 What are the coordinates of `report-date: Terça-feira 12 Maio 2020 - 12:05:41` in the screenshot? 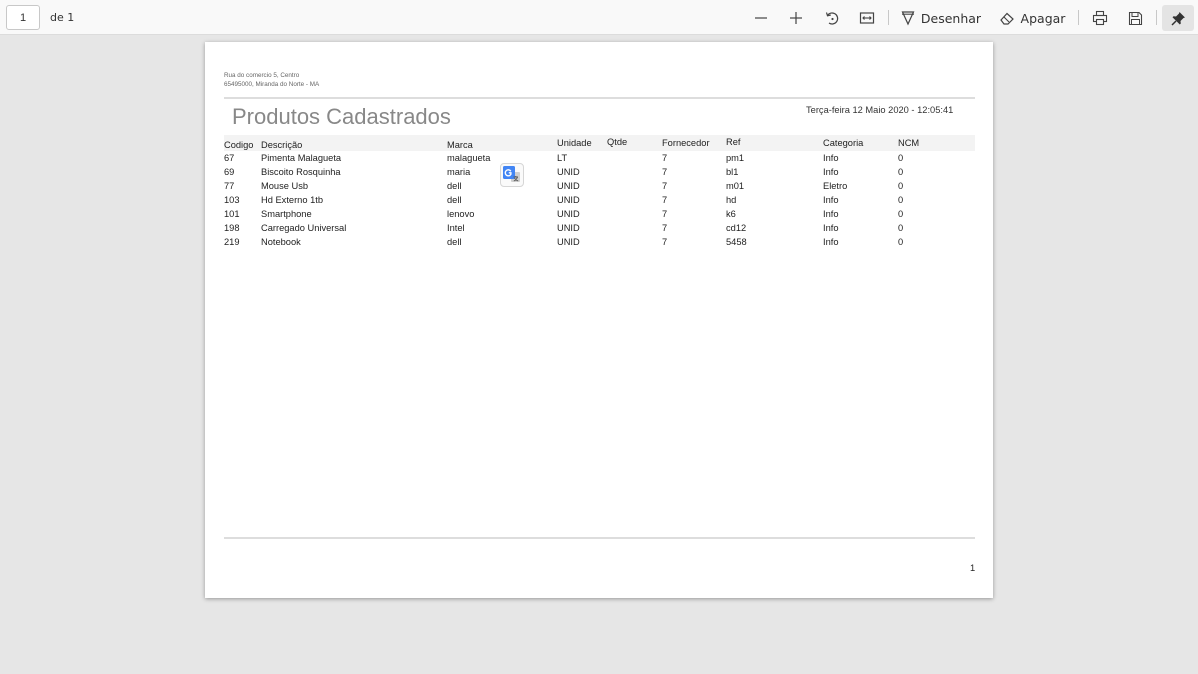 It's located at (880, 110).